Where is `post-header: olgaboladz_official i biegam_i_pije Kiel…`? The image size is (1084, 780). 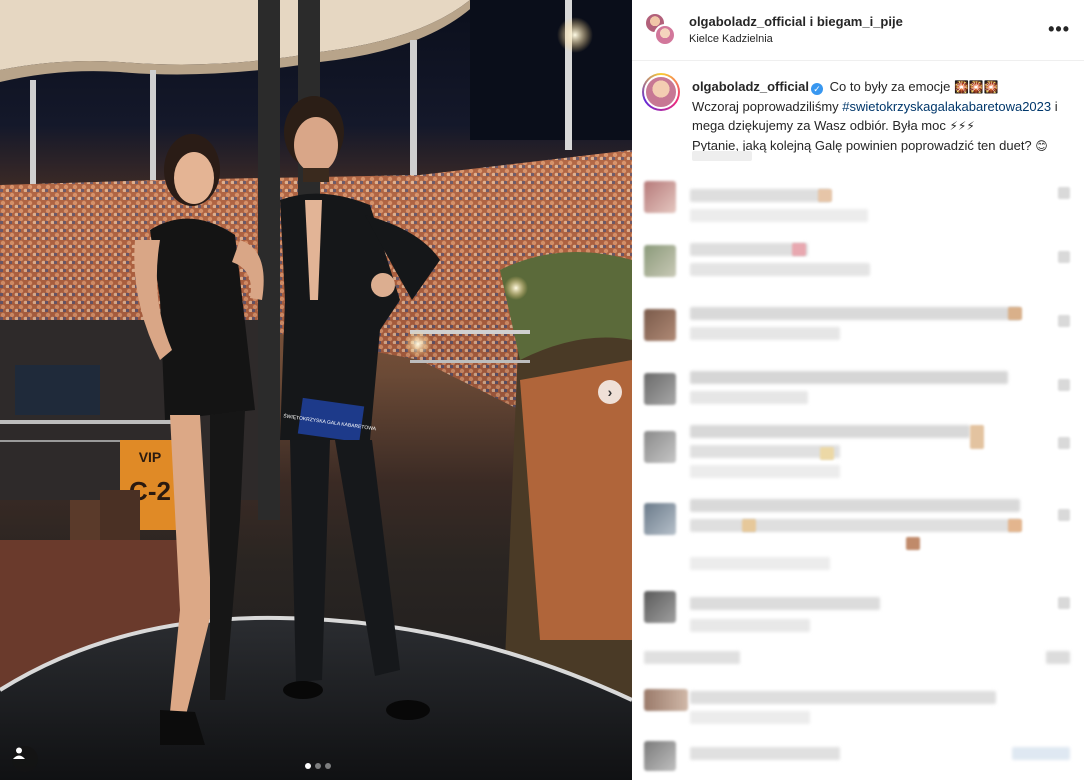
post-header: olgaboladz_official i biegam_i_pije Kiel… is located at coordinates (858, 30).